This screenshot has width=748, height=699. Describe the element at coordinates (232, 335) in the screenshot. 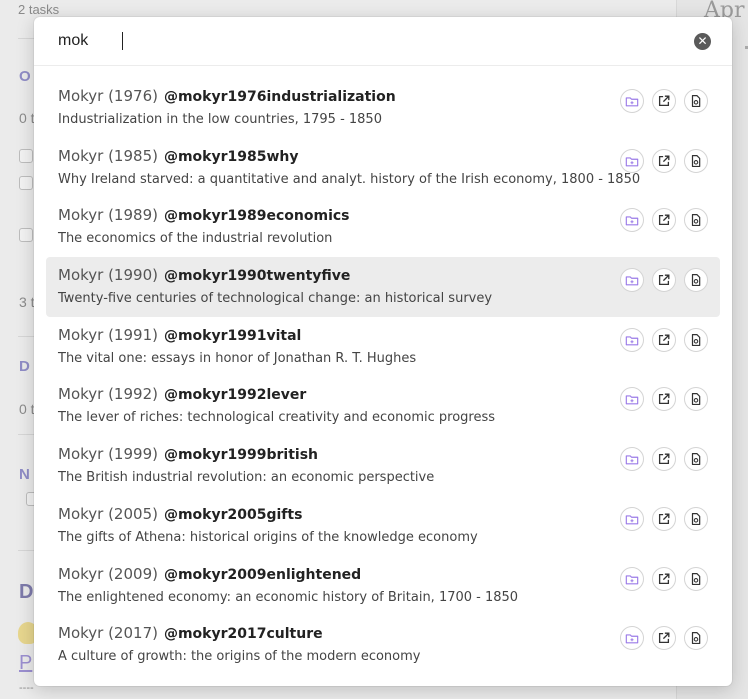

I see `result-citekey: @mokyr1991vital` at that location.